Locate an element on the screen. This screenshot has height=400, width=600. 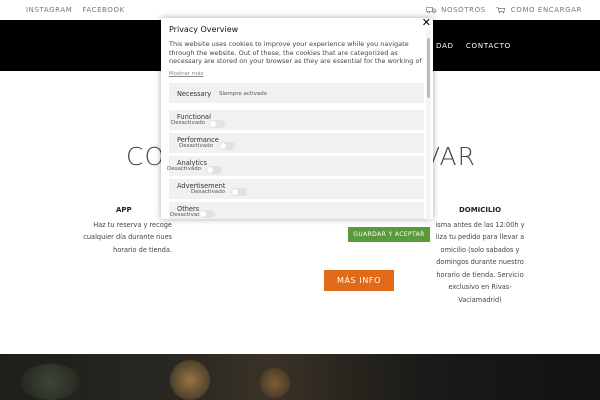
section-title-left: CO is located at coordinates (146, 156).